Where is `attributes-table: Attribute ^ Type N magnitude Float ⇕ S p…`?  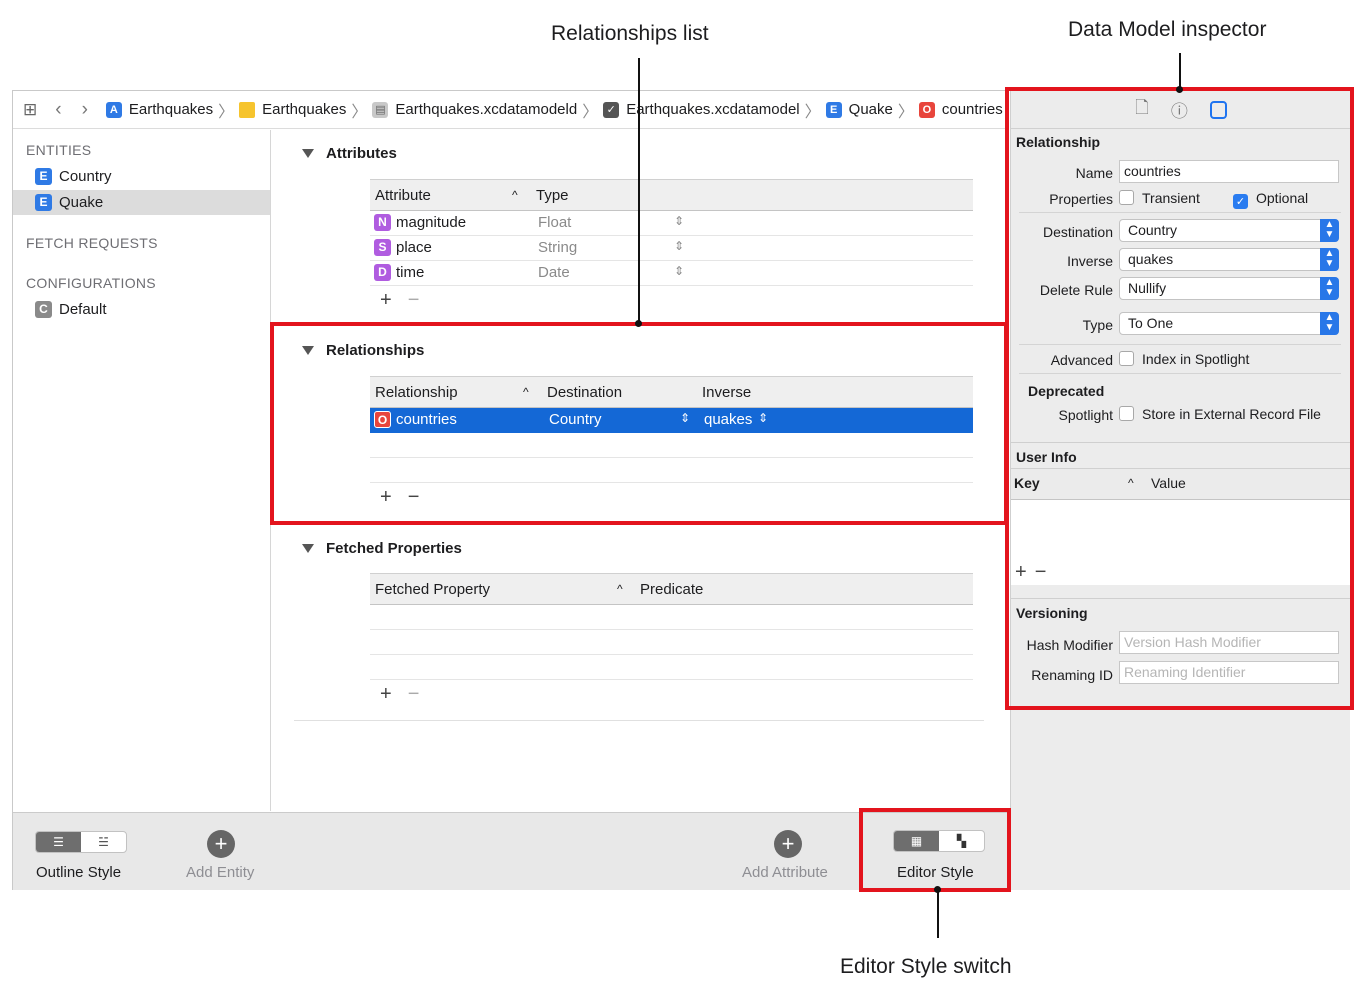 attributes-table: Attribute ^ Type N magnitude Float ⇕ S p… is located at coordinates (671, 232).